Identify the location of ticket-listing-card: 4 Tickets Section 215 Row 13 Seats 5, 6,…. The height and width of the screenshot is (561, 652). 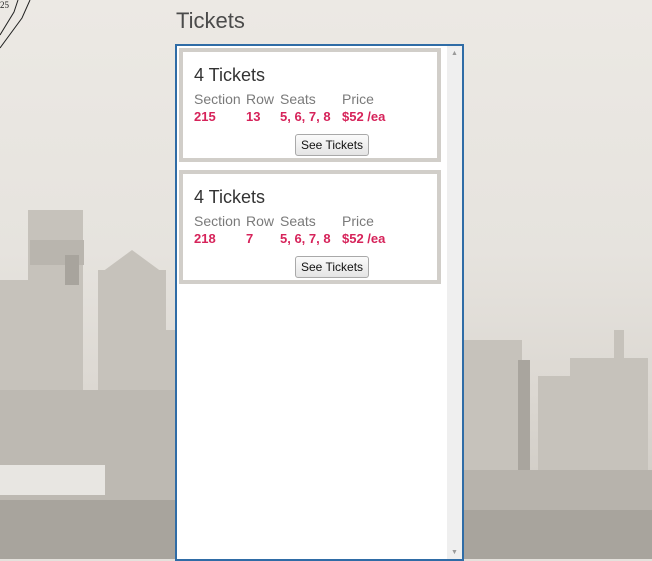
(310, 105).